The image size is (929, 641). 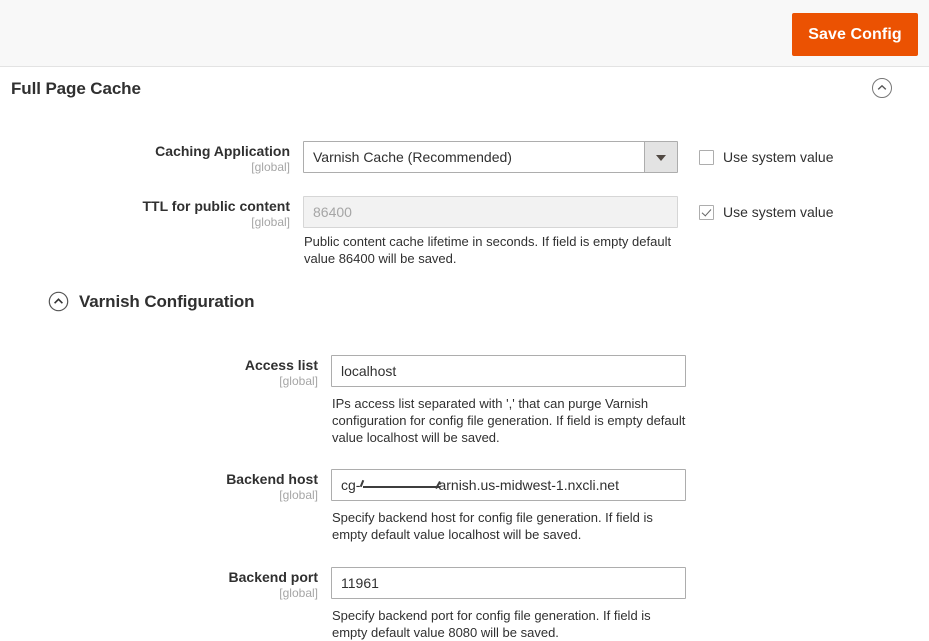 What do you see at coordinates (76, 88) in the screenshot?
I see `page-title: Full Page Cache` at bounding box center [76, 88].